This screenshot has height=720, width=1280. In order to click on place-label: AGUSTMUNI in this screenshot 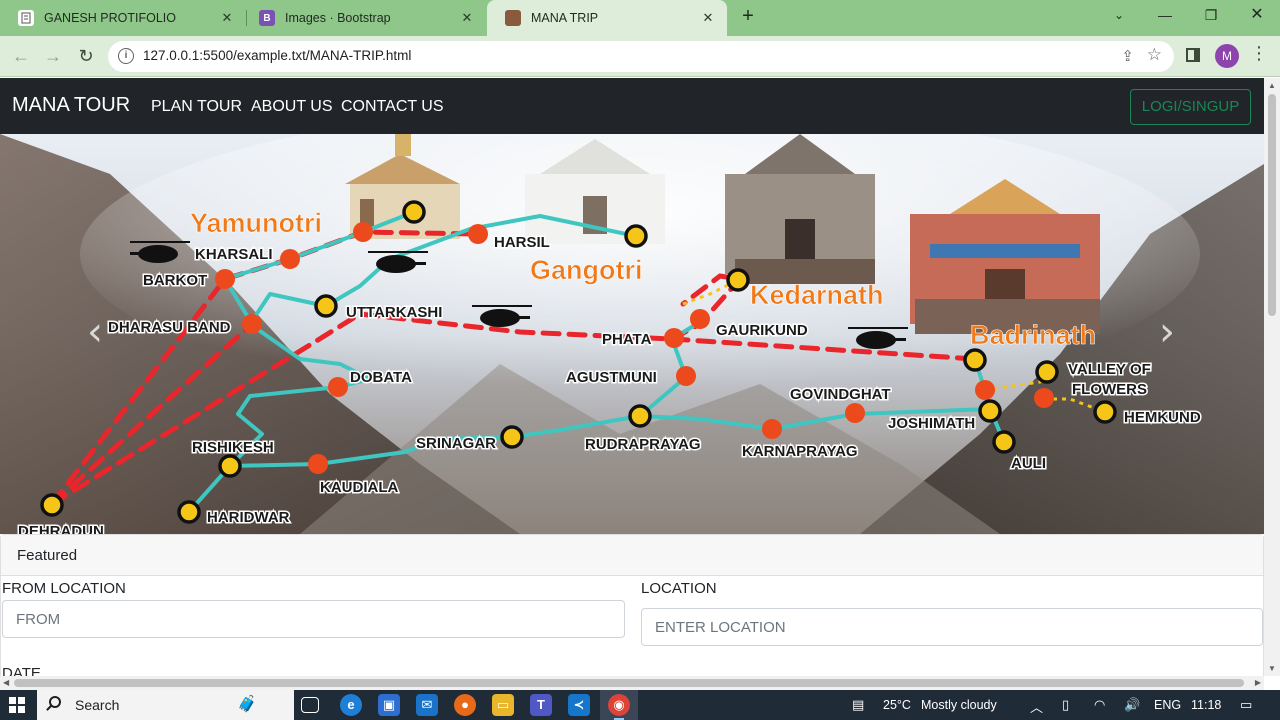, I will do `click(611, 377)`.